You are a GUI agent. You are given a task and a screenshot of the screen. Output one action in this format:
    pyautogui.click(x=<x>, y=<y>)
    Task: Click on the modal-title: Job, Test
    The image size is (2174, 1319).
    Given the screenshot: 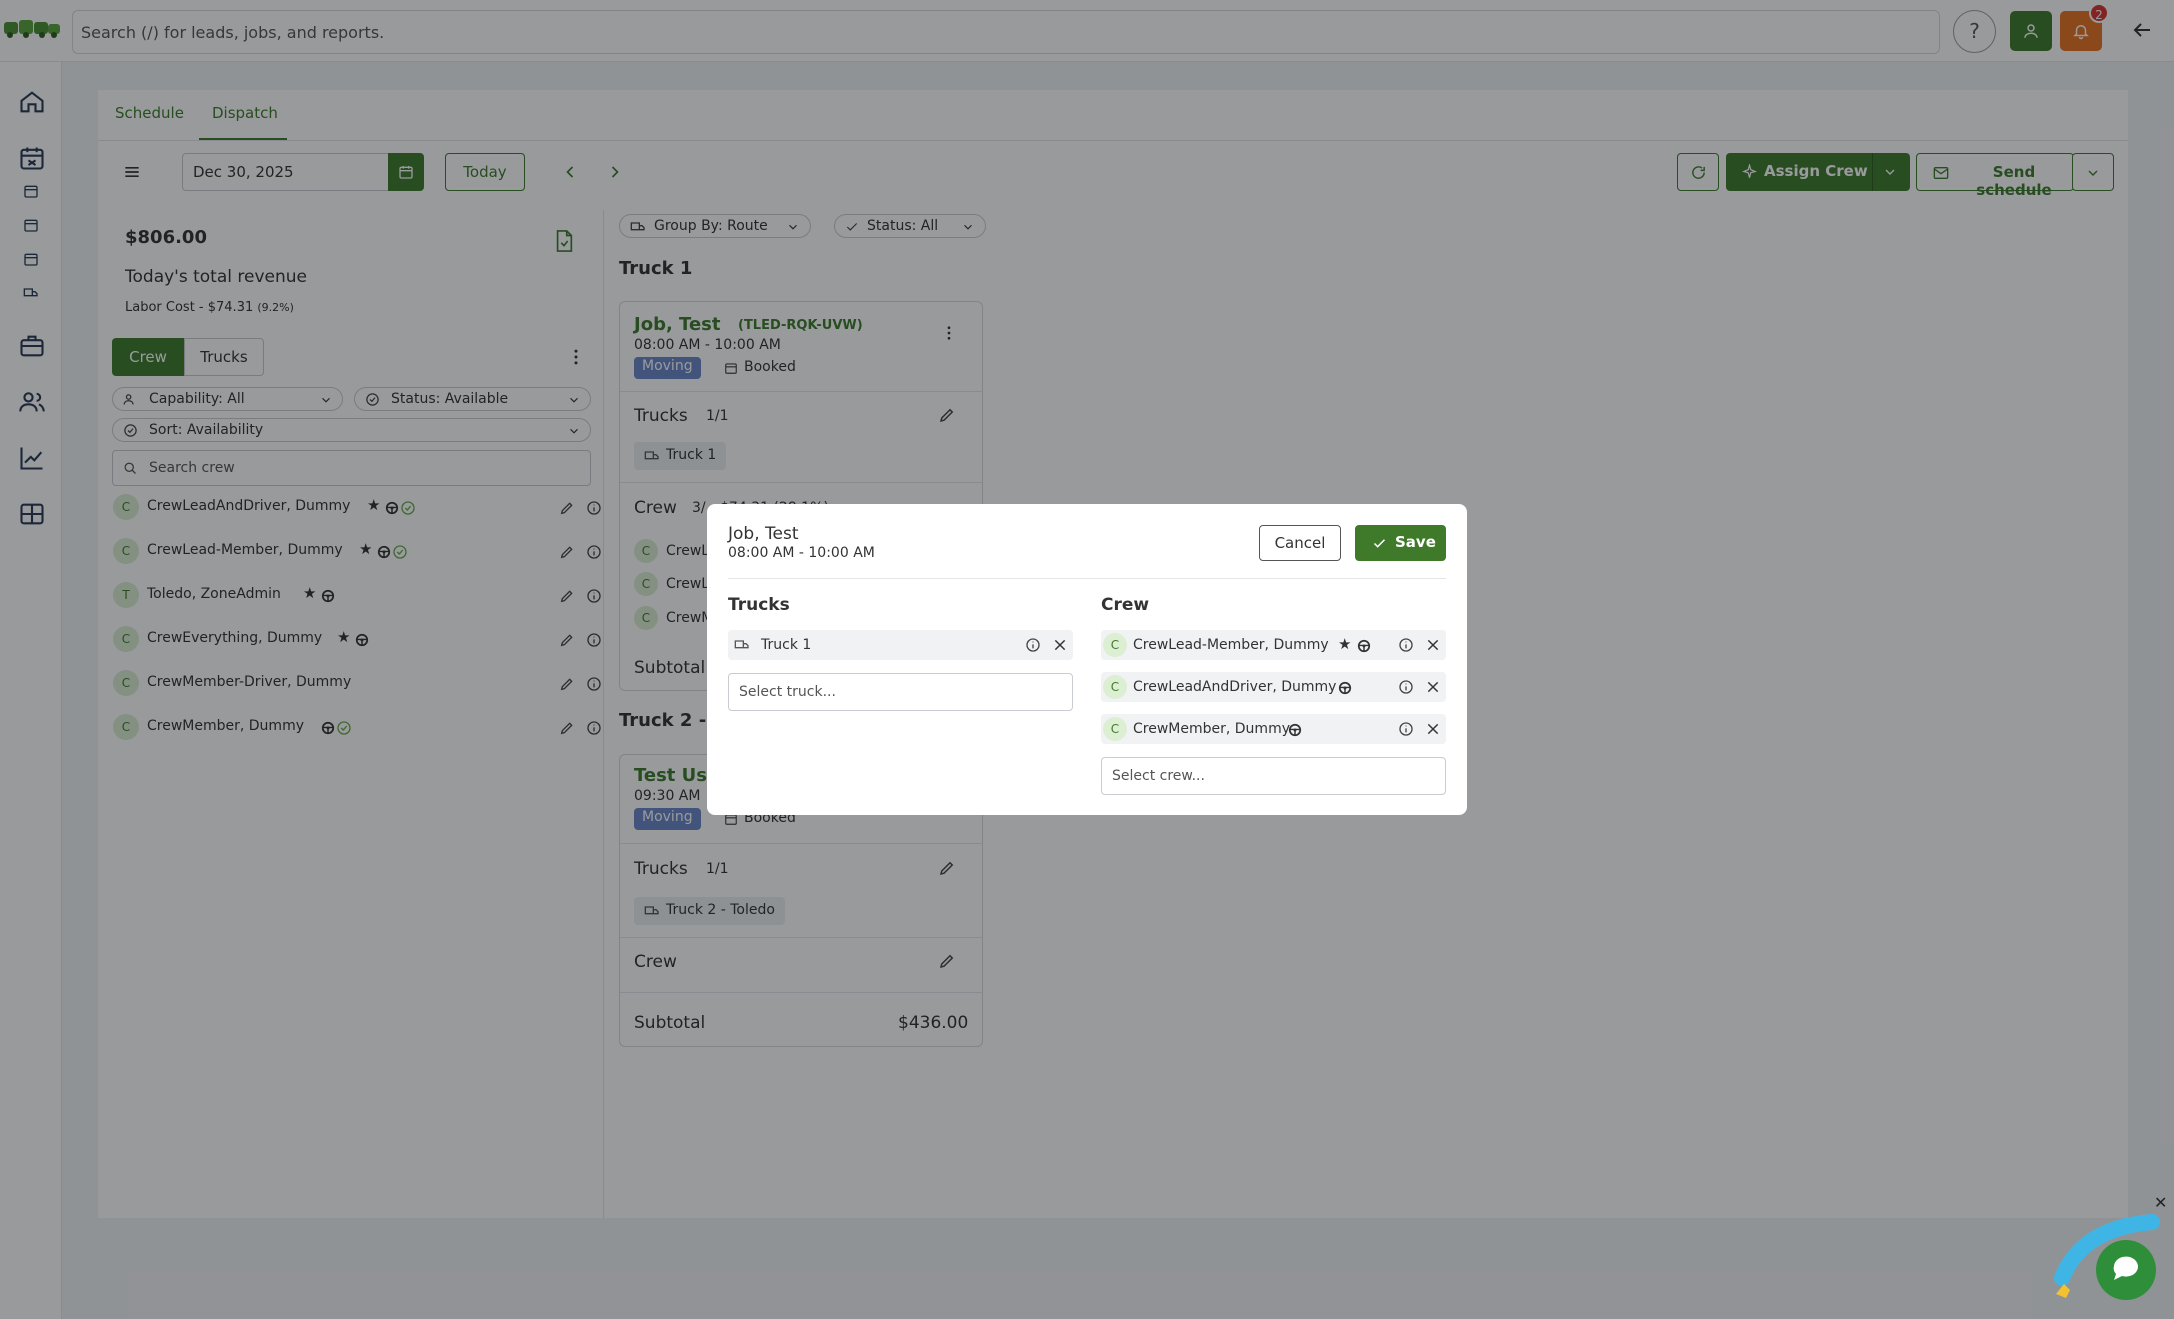 What is the action you would take?
    pyautogui.click(x=763, y=534)
    